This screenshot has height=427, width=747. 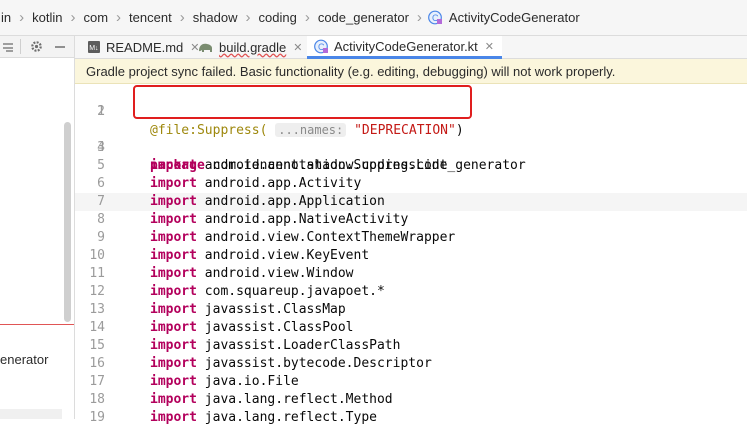 What do you see at coordinates (67, 222) in the screenshot?
I see `project-panel-scrollbar` at bounding box center [67, 222].